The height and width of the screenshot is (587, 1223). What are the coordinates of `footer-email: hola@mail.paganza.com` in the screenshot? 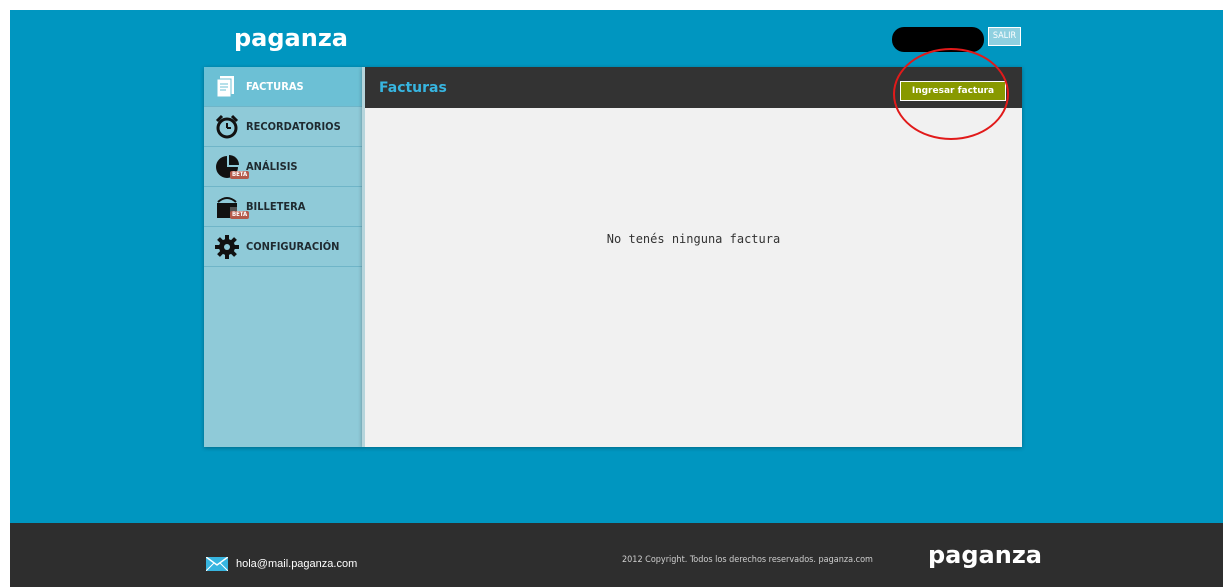 It's located at (281, 564).